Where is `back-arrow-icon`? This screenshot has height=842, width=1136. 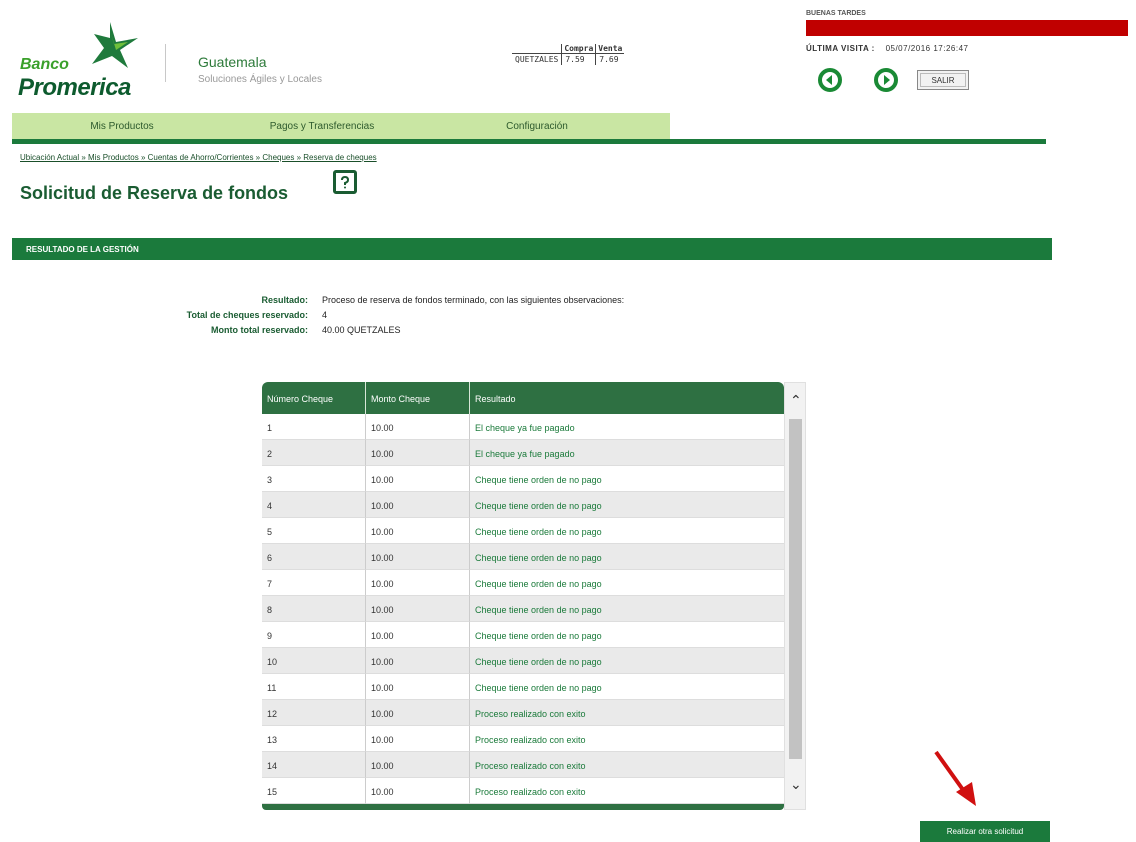
back-arrow-icon is located at coordinates (830, 80).